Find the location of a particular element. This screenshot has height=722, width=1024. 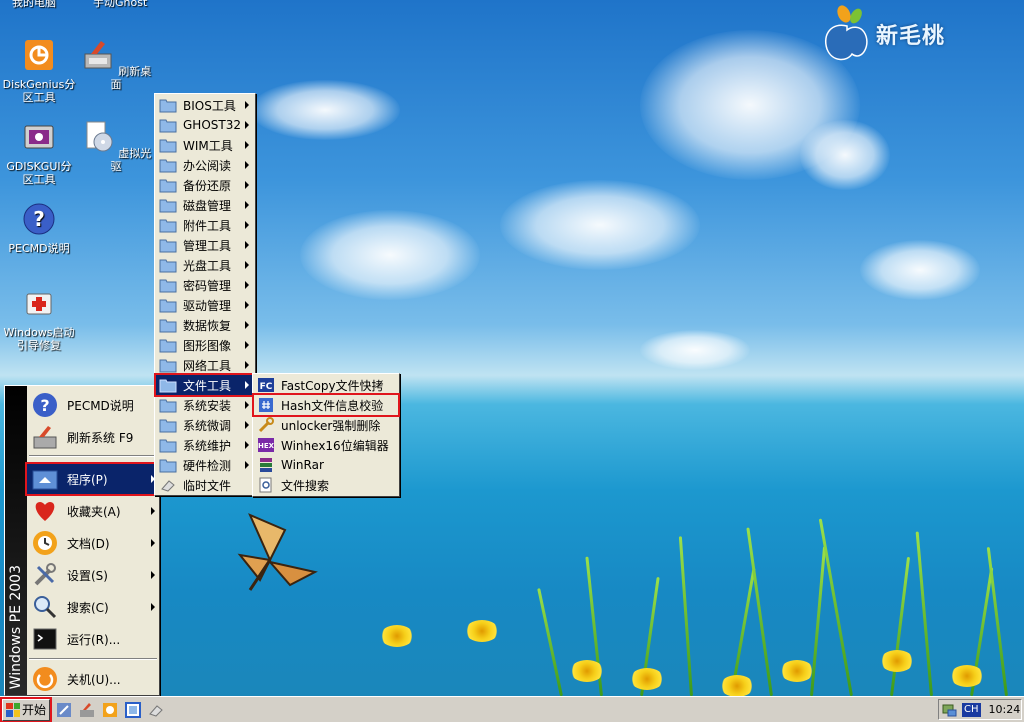

programs-item-network-tools: 网络工具 is located at coordinates (205, 365).